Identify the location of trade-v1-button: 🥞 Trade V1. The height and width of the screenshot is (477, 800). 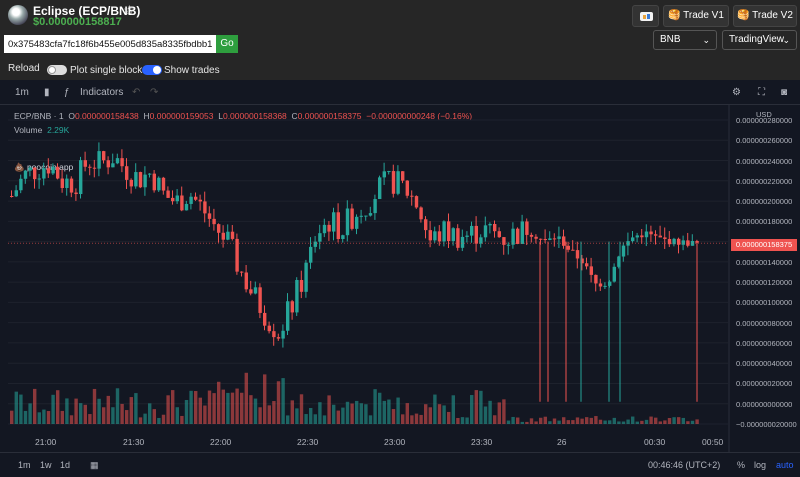
(696, 16).